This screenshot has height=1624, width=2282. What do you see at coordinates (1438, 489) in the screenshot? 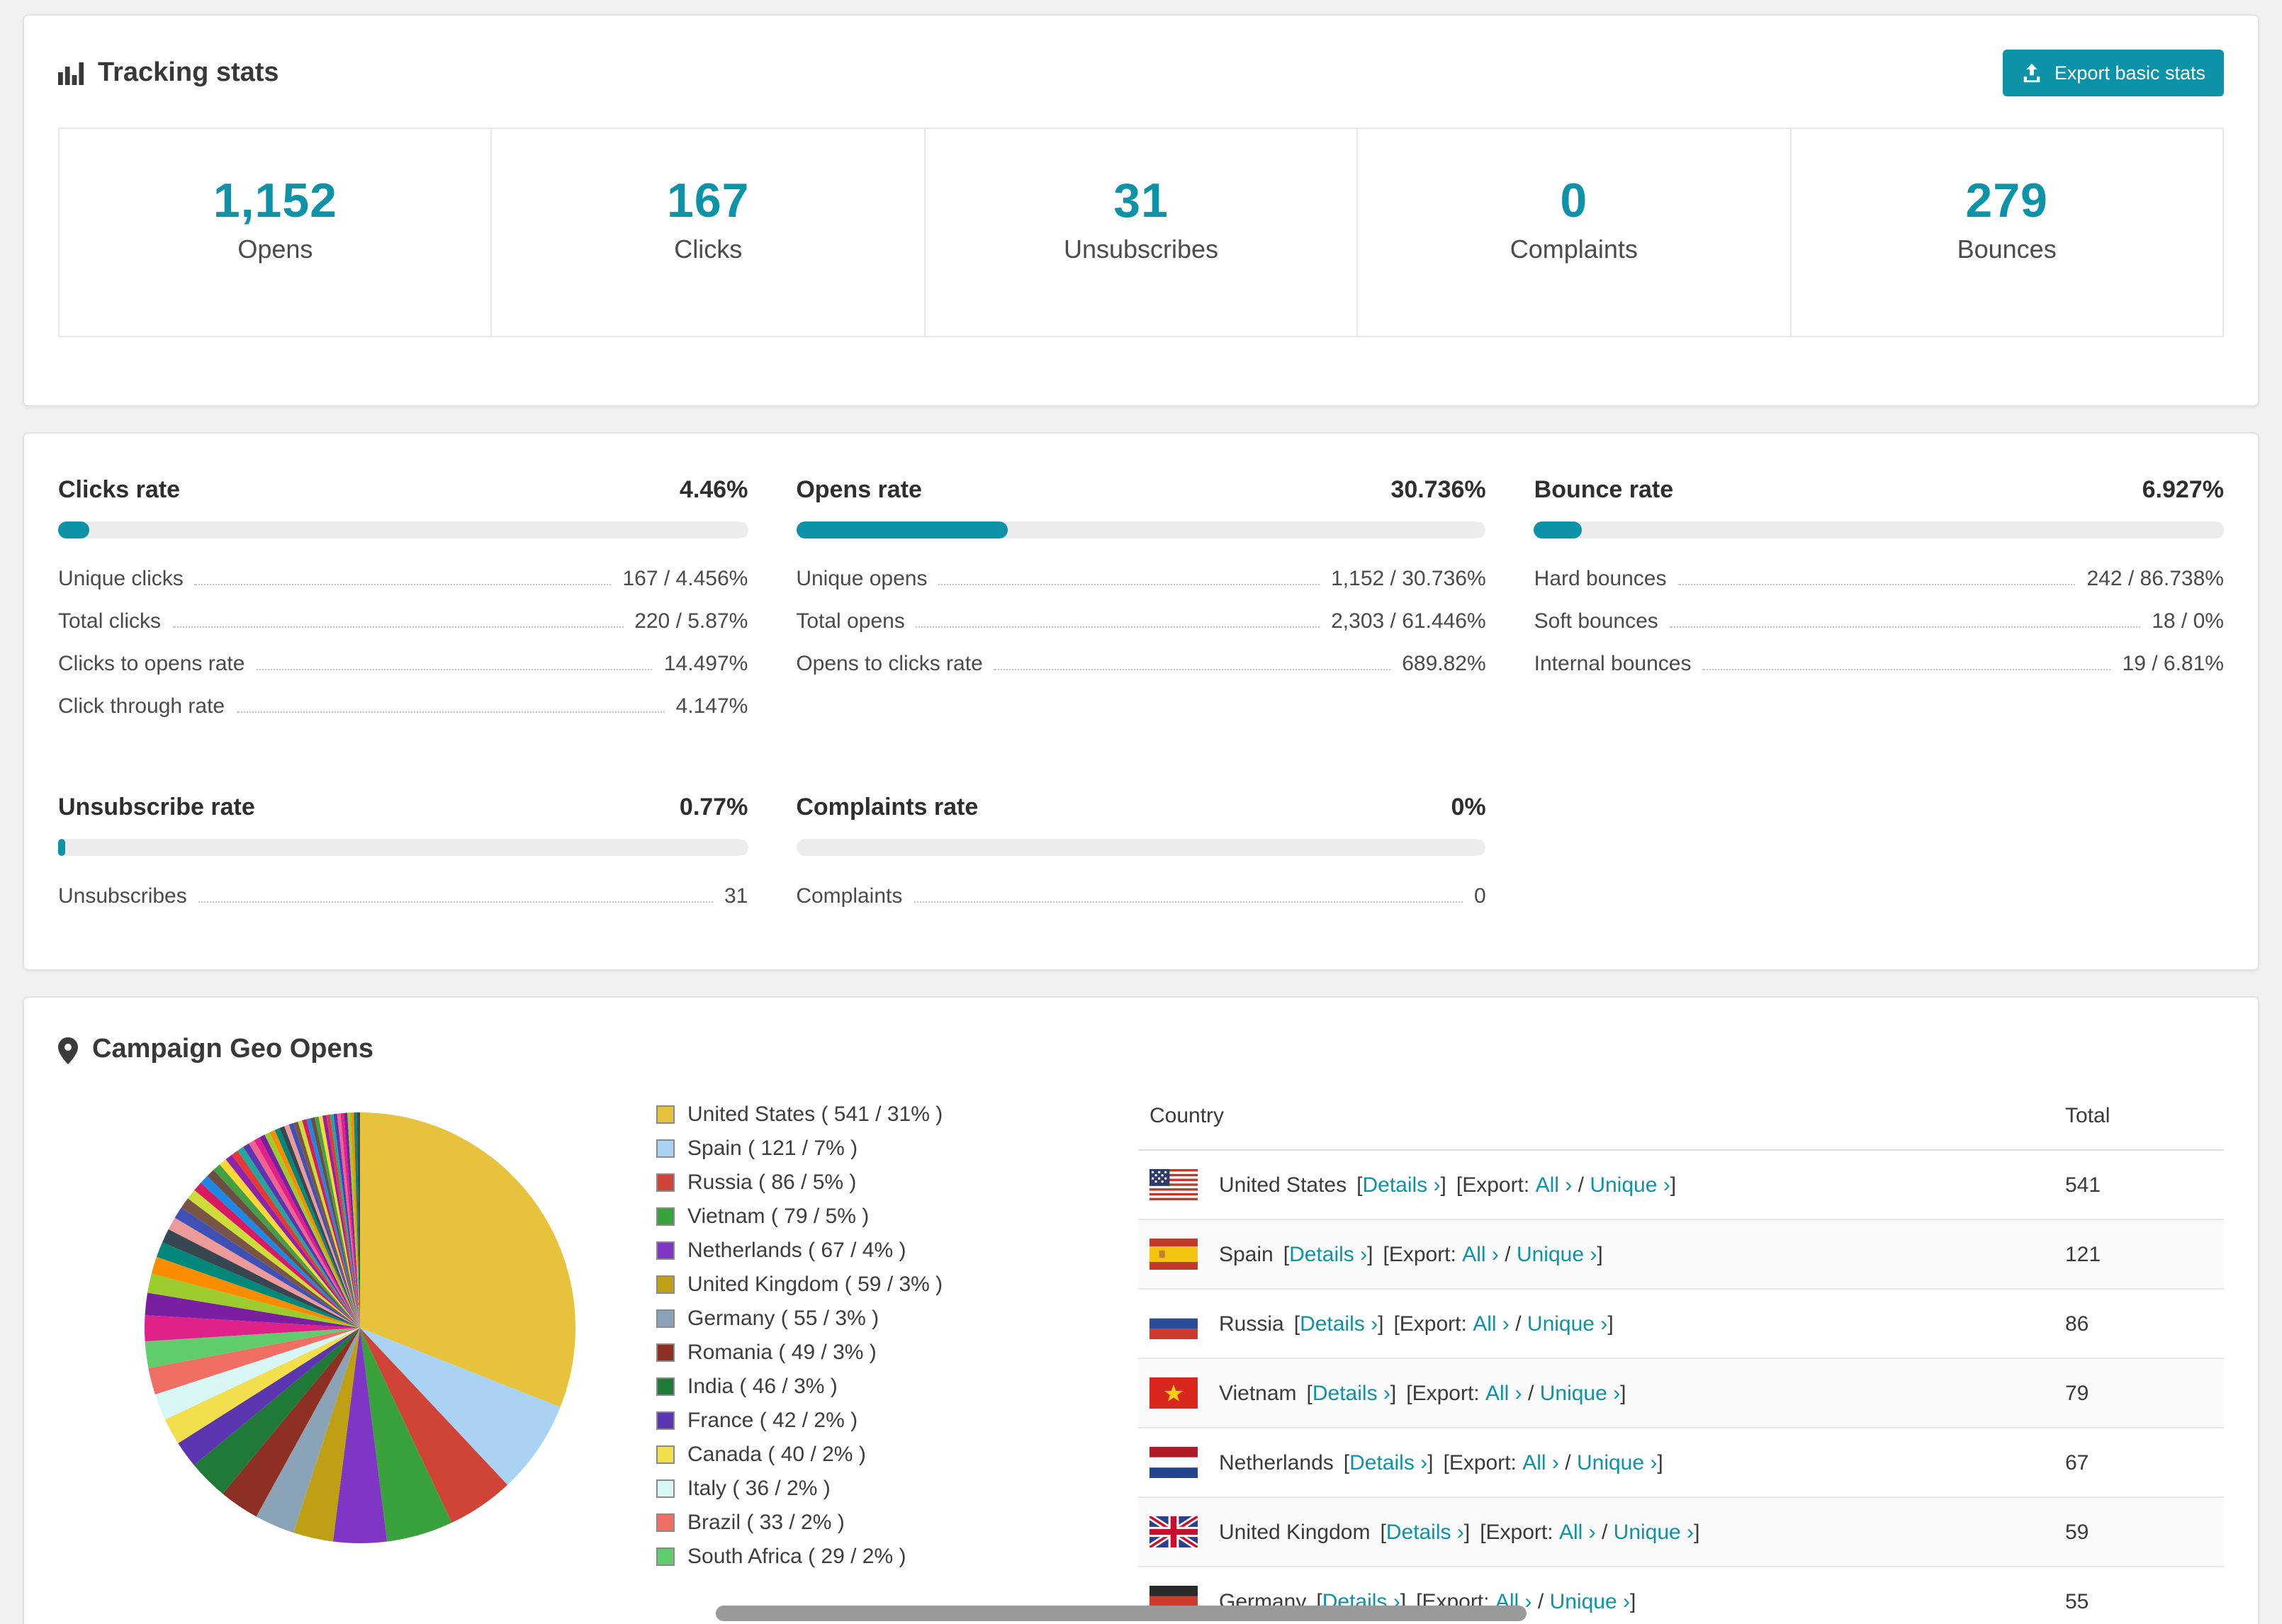
I see `rate-value: 30.736%` at bounding box center [1438, 489].